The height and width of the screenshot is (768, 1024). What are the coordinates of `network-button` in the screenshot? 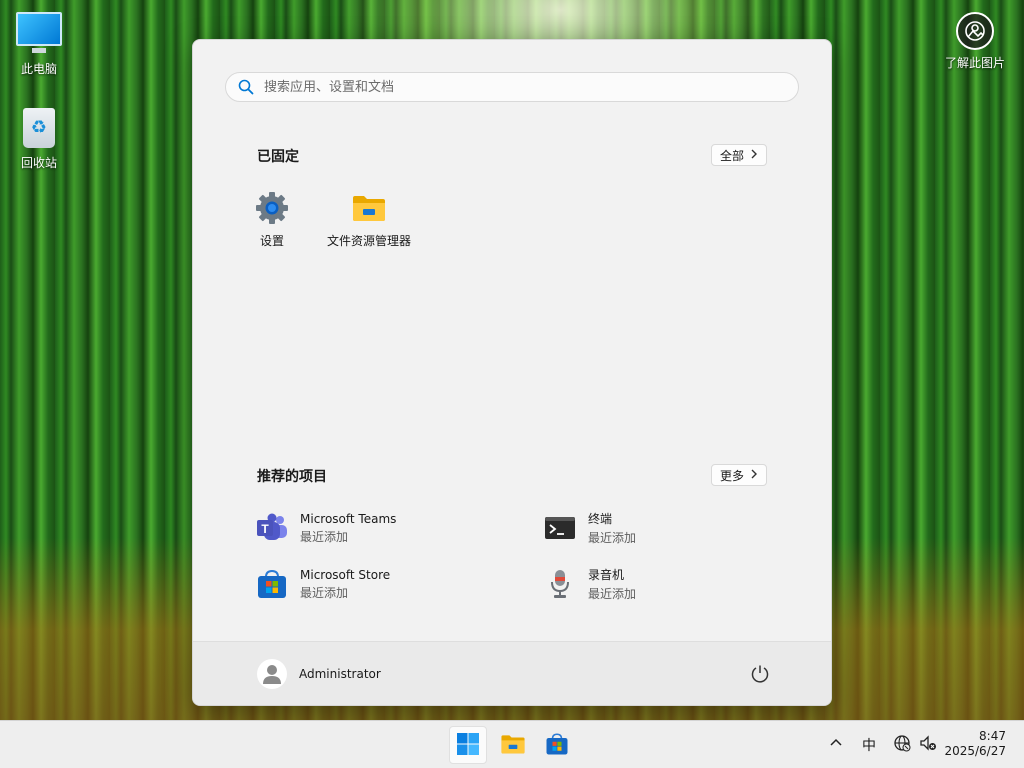 It's located at (902, 744).